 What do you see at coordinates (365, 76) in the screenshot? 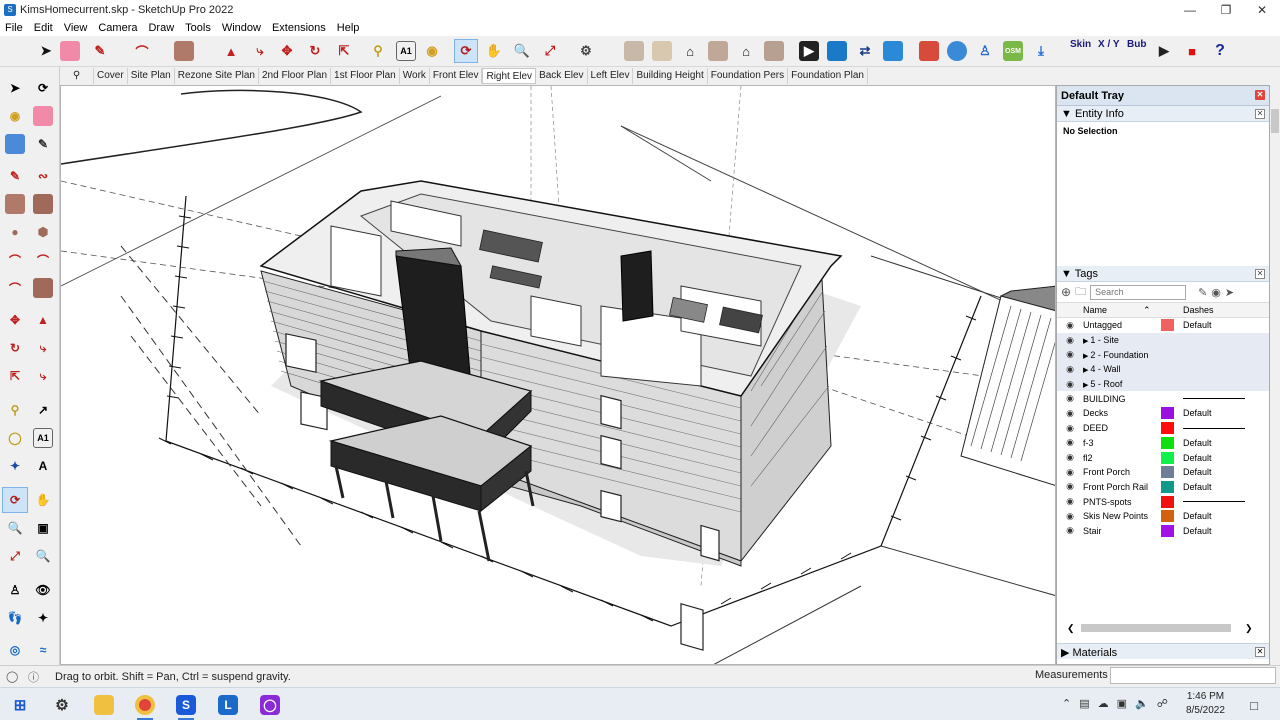
I see `tab-1st-floor-plan: 1st Floor Plan` at bounding box center [365, 76].